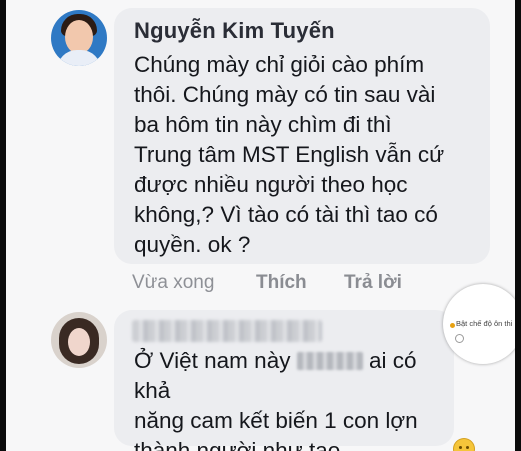 This screenshot has height=451, width=521. Describe the element at coordinates (79, 58) in the screenshot. I see `avatar-shirt` at that location.